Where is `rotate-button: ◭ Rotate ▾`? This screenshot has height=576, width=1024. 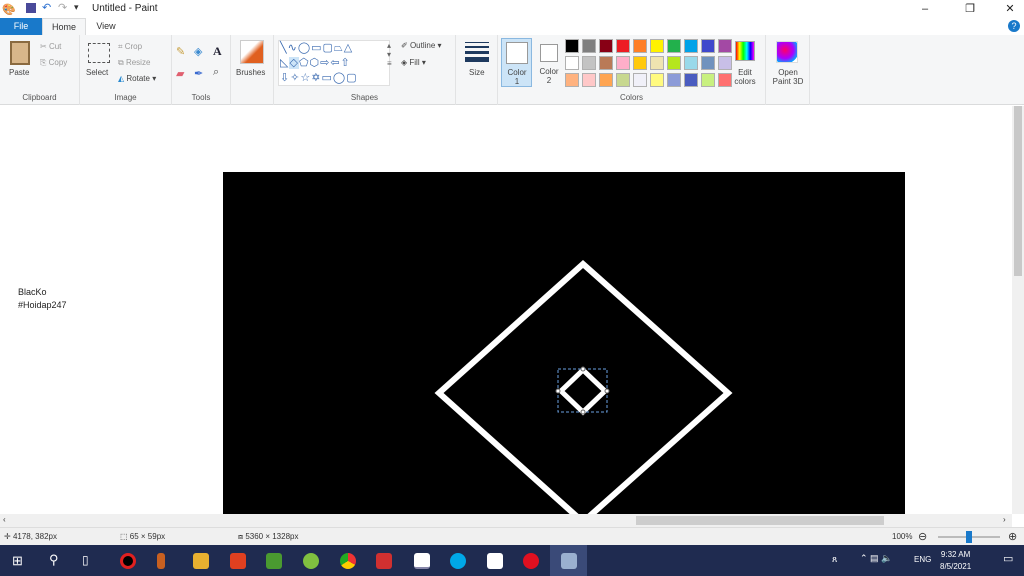
rotate-button: ◭ Rotate ▾ is located at coordinates (137, 78).